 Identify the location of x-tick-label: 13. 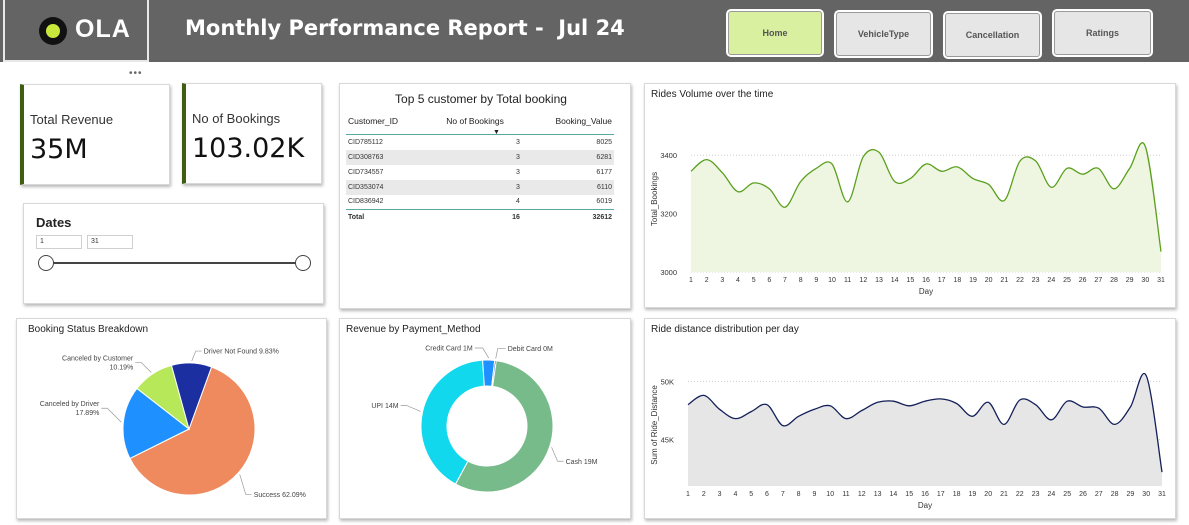
(879, 280).